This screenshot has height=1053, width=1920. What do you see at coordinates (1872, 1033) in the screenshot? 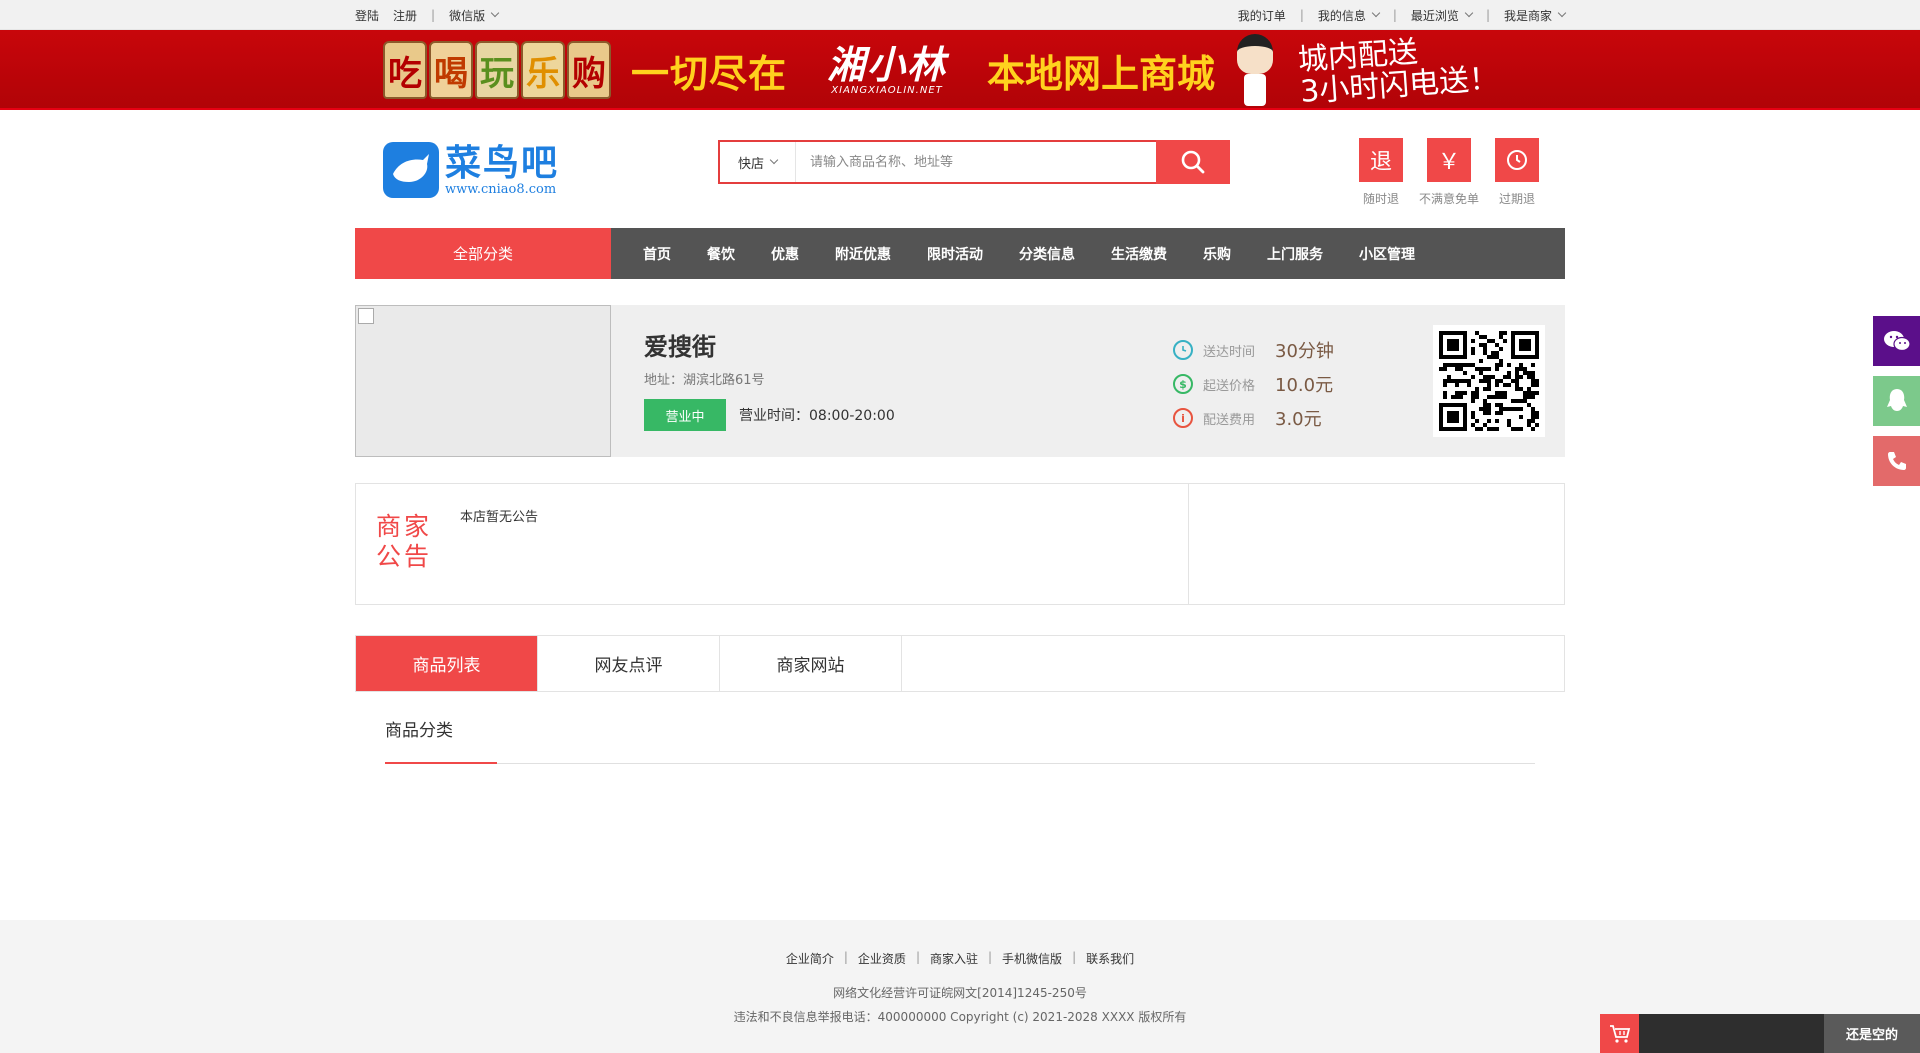
I see `cart-status: 还是空的` at bounding box center [1872, 1033].